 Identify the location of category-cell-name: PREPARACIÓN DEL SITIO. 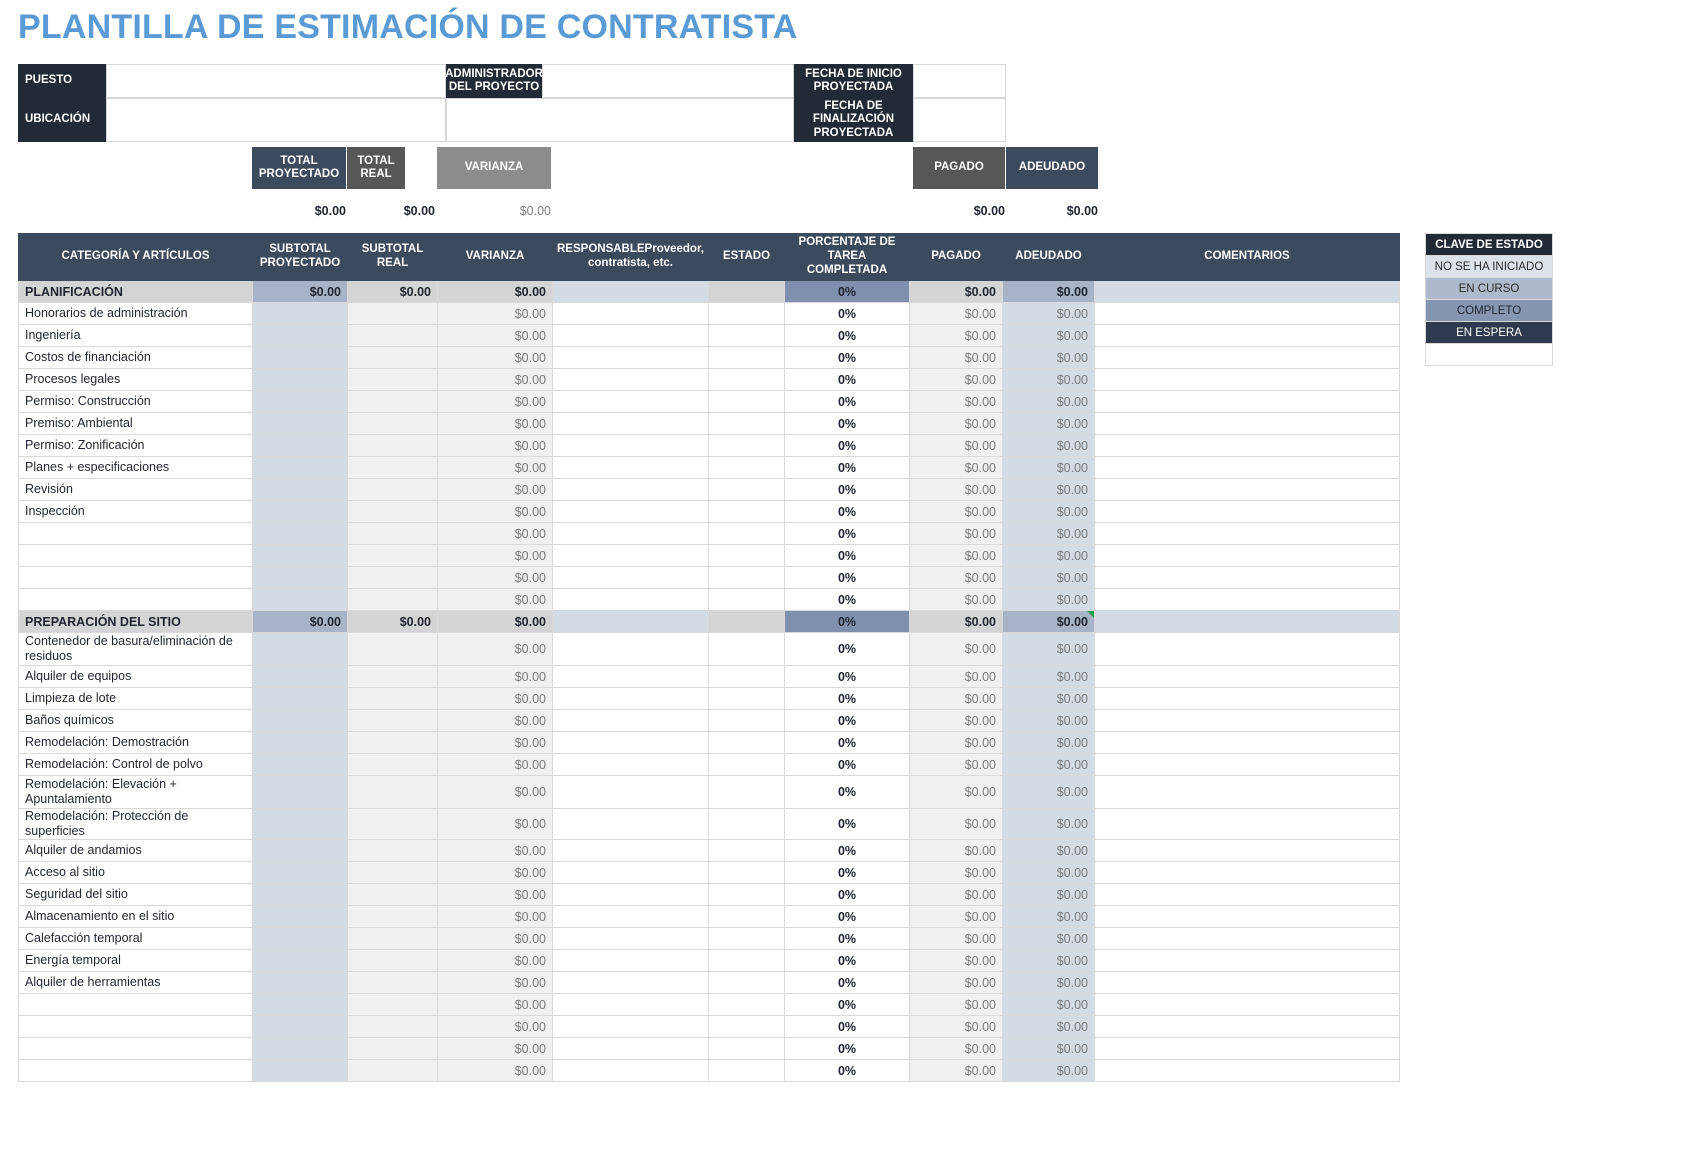
(135, 621).